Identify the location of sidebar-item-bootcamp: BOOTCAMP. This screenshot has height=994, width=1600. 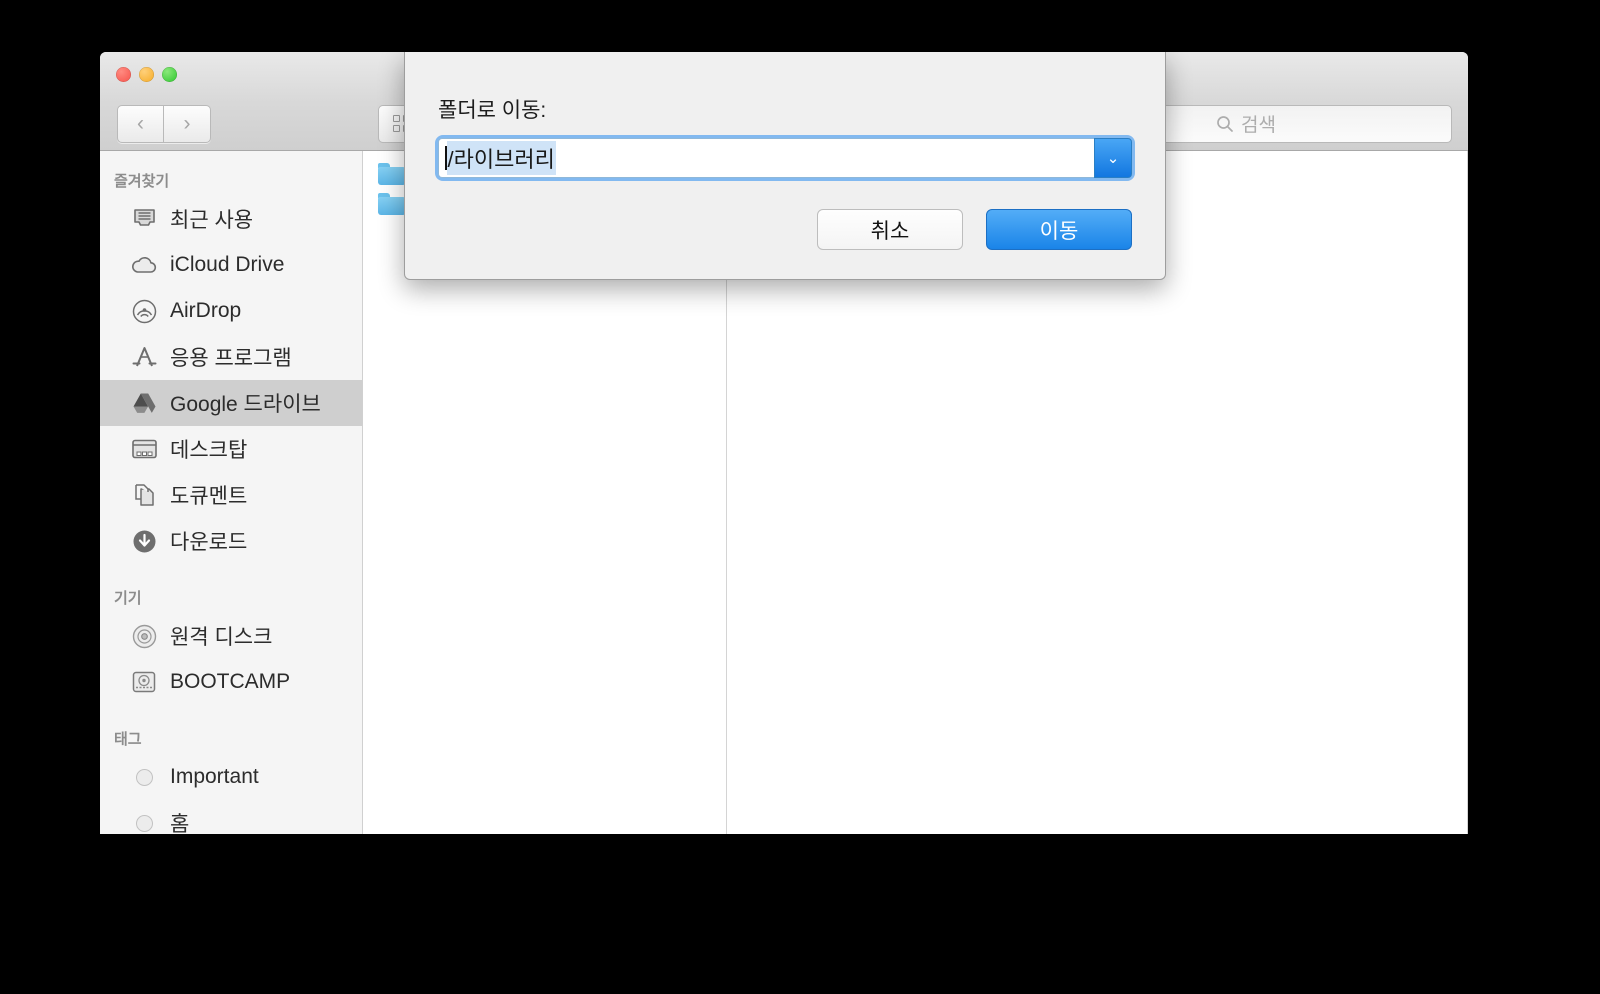
(231, 682).